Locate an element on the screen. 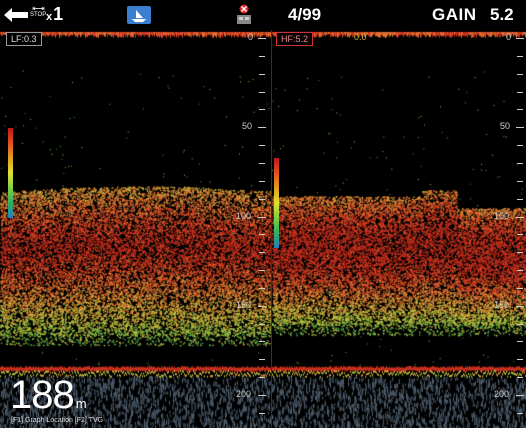  depth-value: 188 is located at coordinates (42, 395).